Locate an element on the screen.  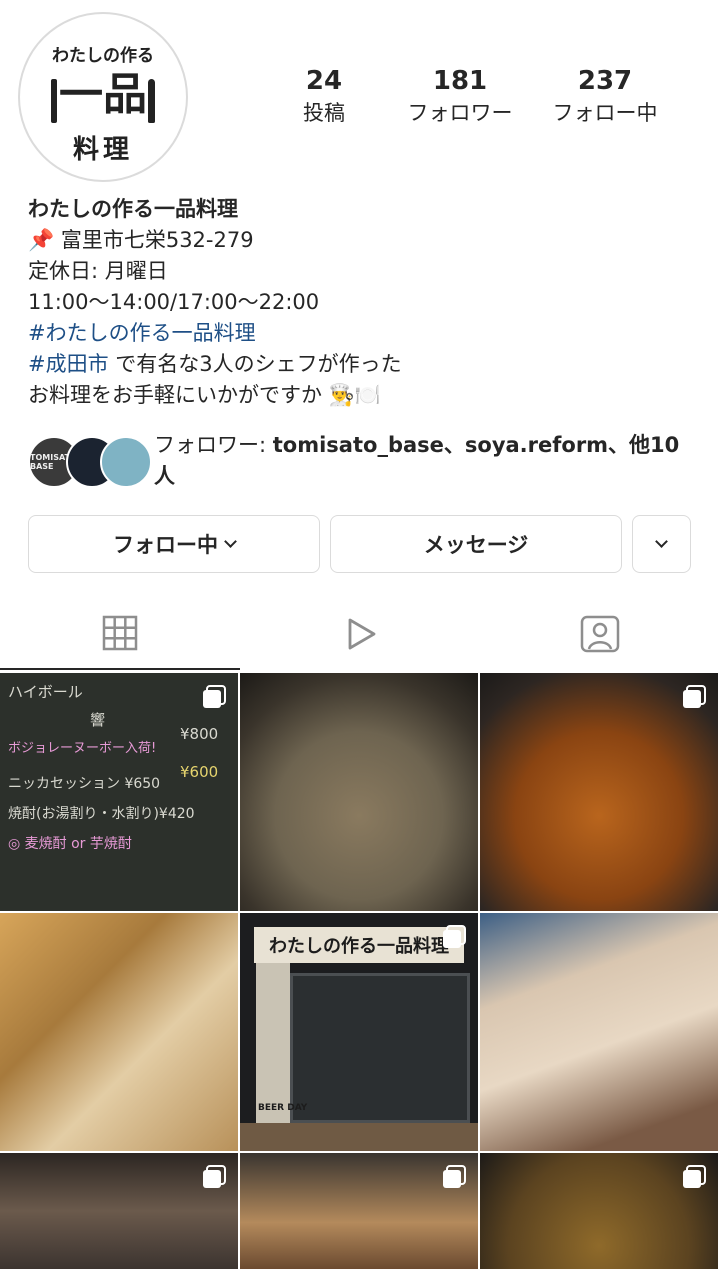
profile-tabs is located at coordinates (359, 634).